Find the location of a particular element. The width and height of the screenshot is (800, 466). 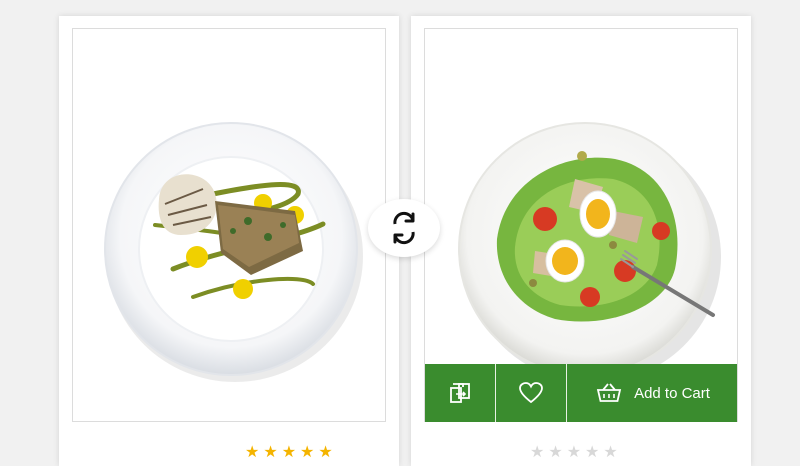

swap-icon is located at coordinates (404, 228).